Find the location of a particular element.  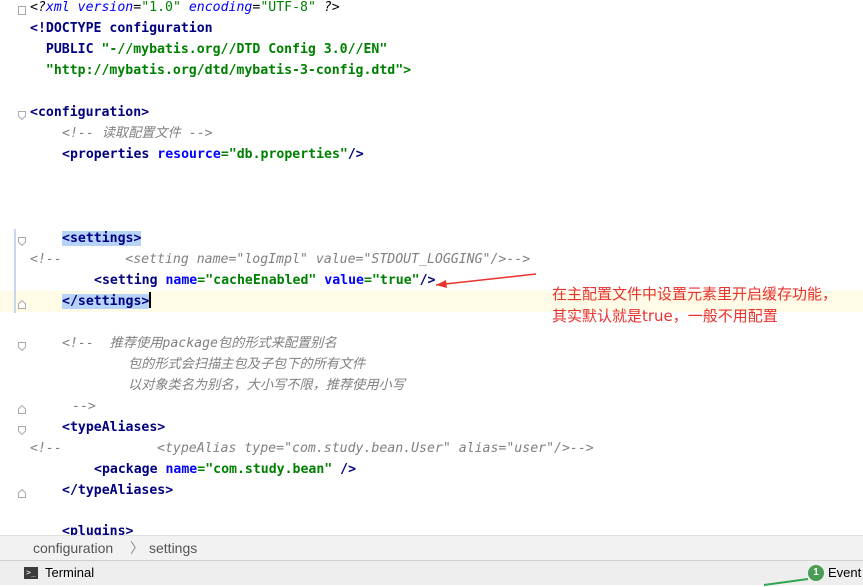

settings-open-tag: <settings> is located at coordinates (102, 238).